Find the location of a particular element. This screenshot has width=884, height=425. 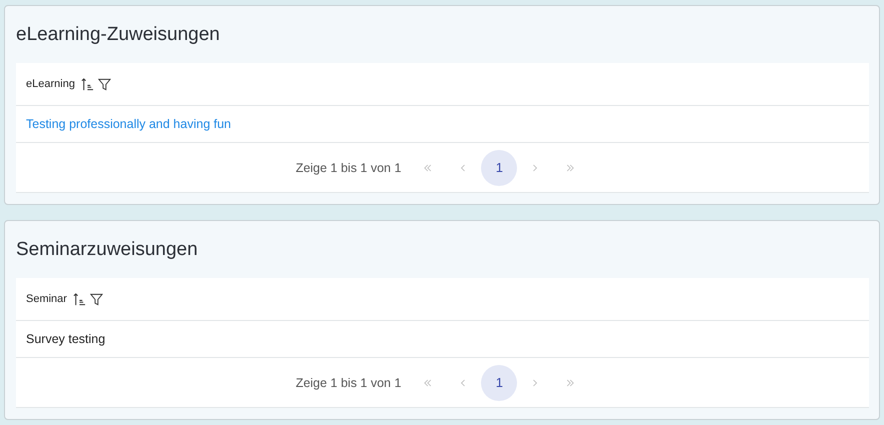

panel-title: eLearning-Zuweisungen is located at coordinates (118, 35).